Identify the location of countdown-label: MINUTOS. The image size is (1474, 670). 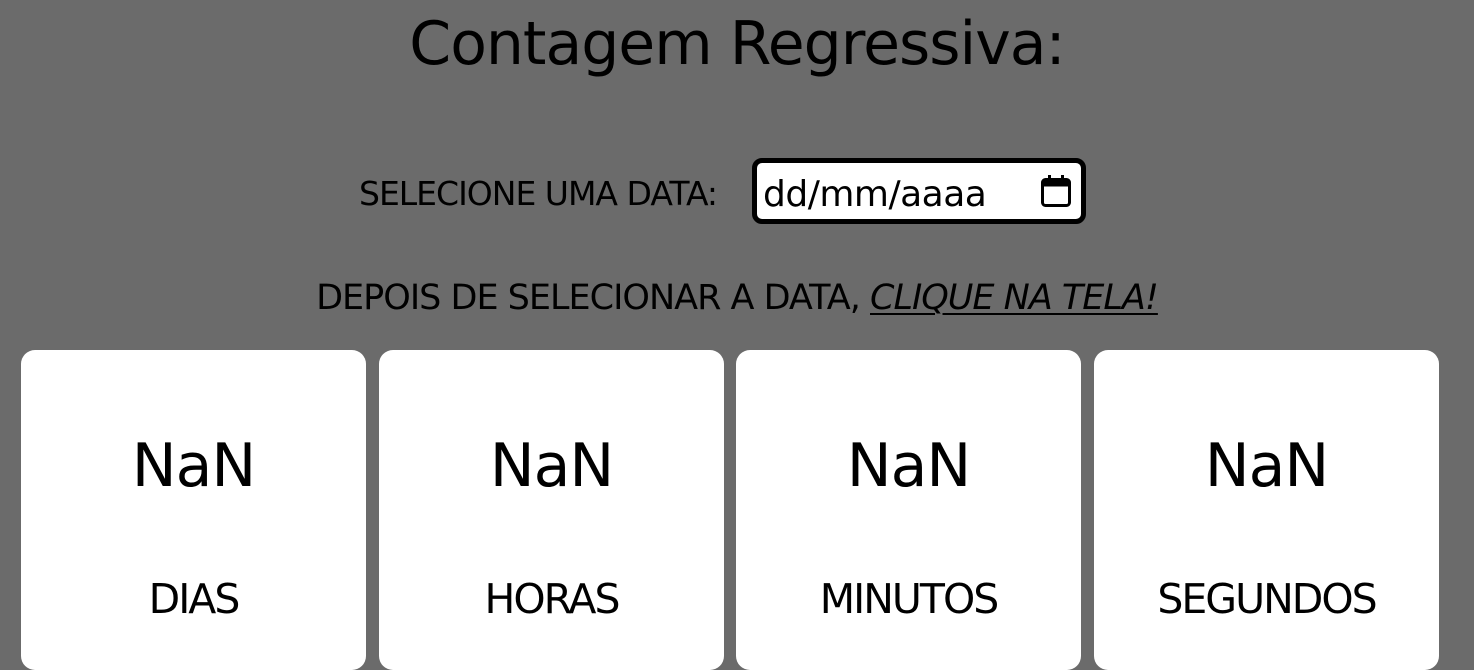
(909, 599).